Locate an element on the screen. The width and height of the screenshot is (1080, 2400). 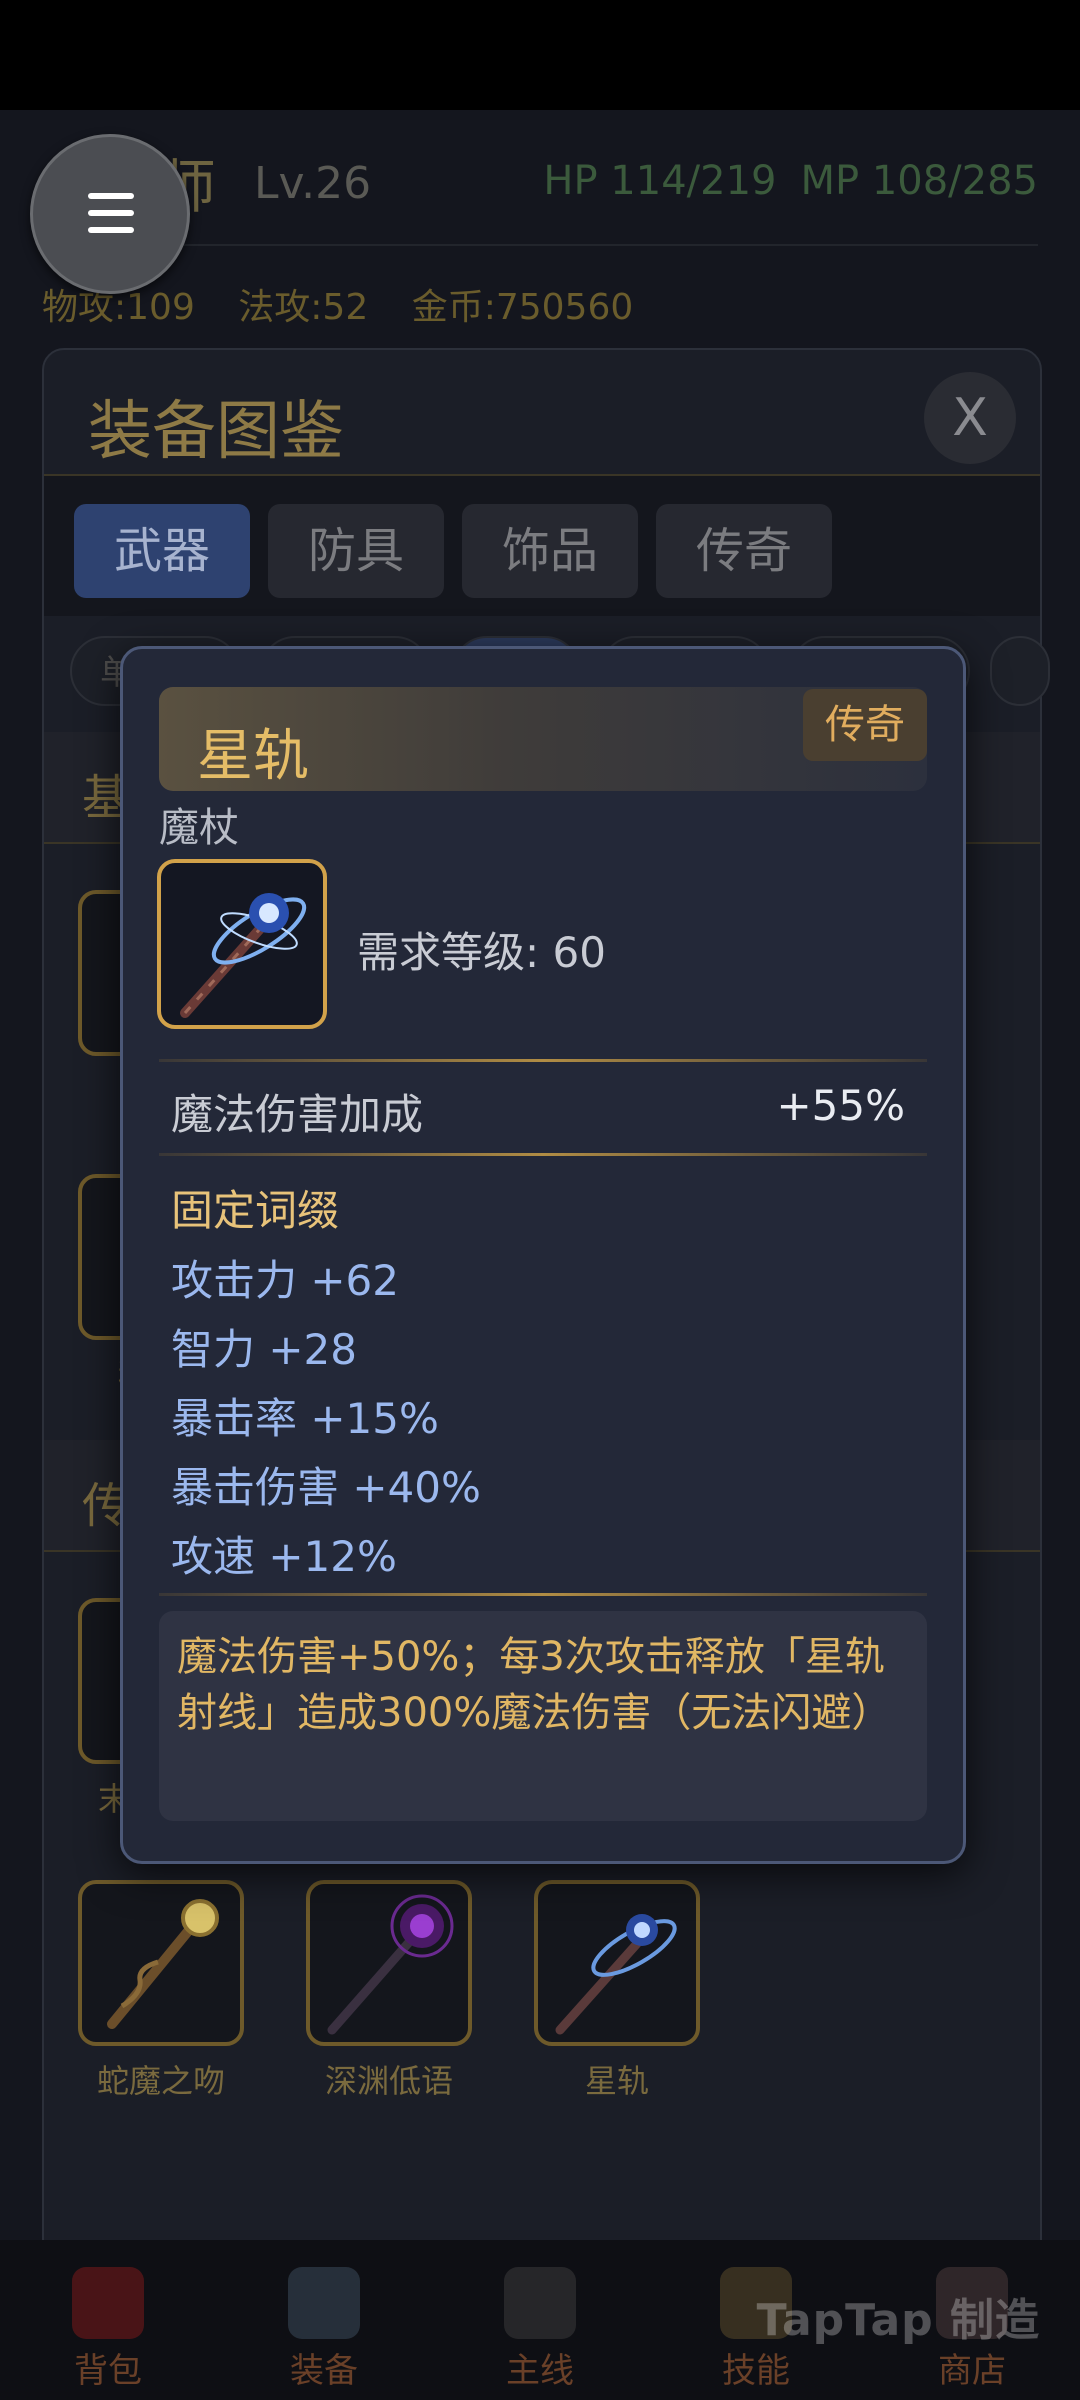
category-tabs: 武器 防具 饰品 传奇 is located at coordinates (542, 546).